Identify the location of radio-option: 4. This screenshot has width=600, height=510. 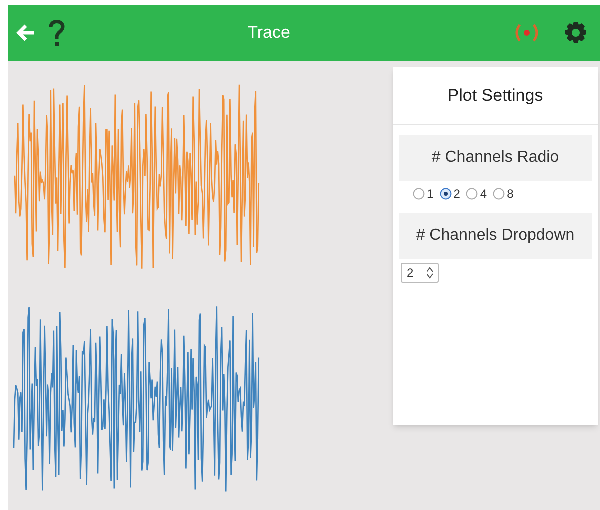
(477, 194).